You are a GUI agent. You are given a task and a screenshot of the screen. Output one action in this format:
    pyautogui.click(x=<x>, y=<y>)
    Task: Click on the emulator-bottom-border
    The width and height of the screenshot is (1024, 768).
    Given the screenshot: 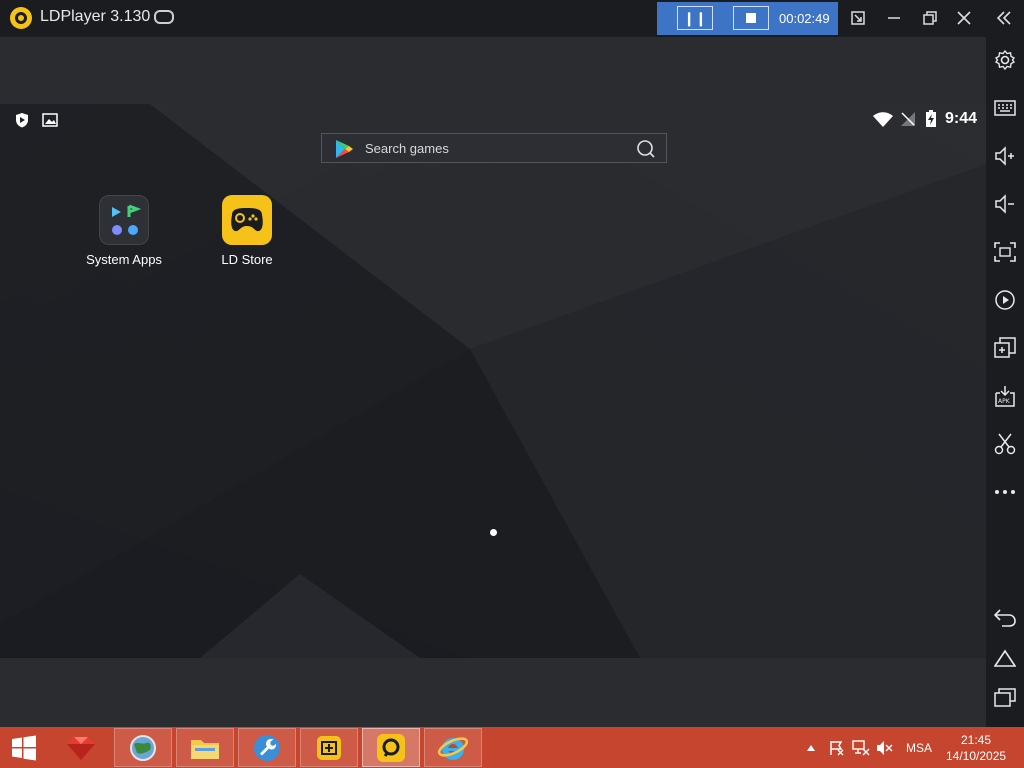 What is the action you would take?
    pyautogui.click(x=493, y=692)
    